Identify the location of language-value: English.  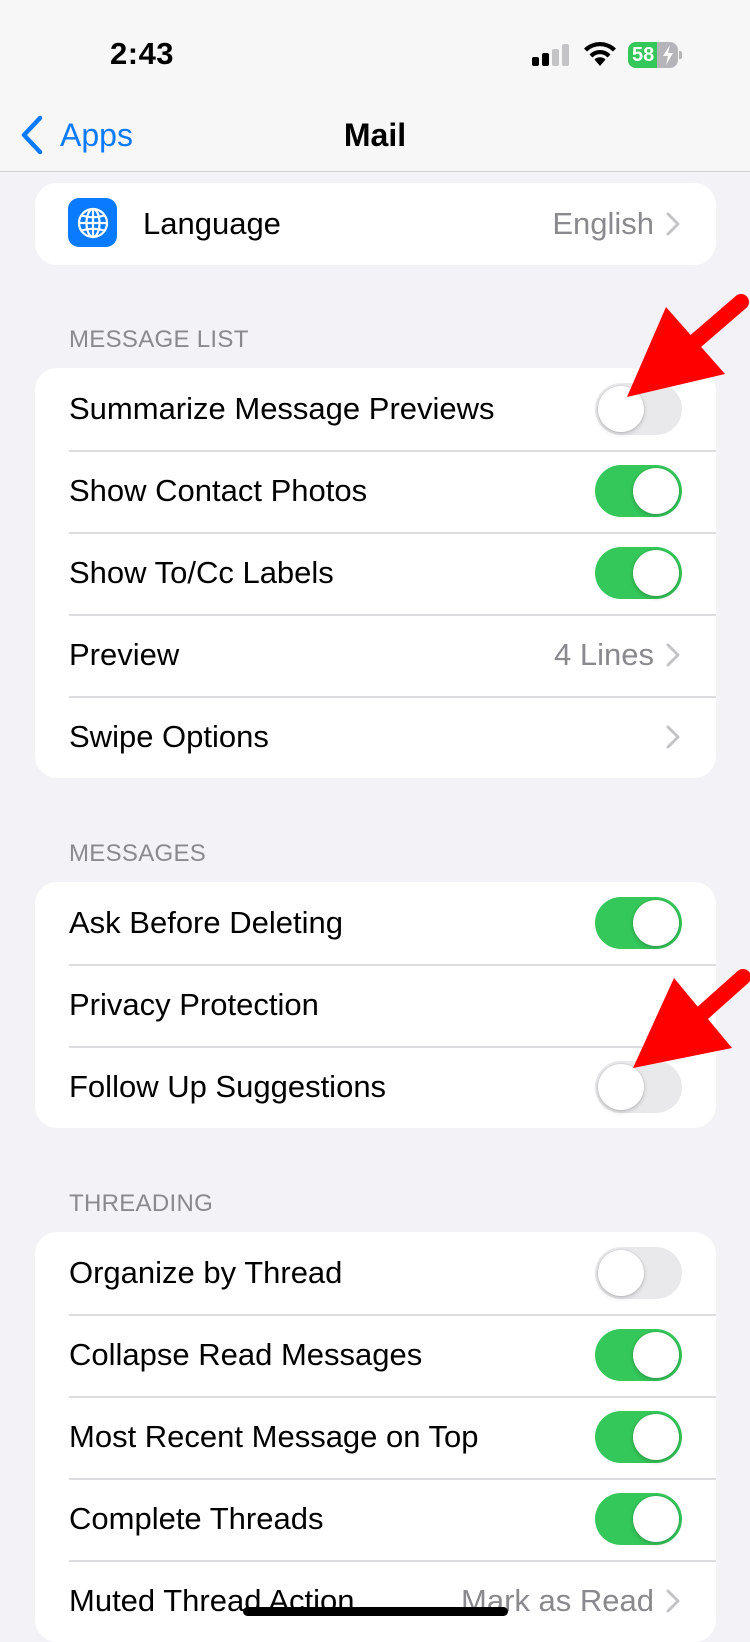
(603, 223).